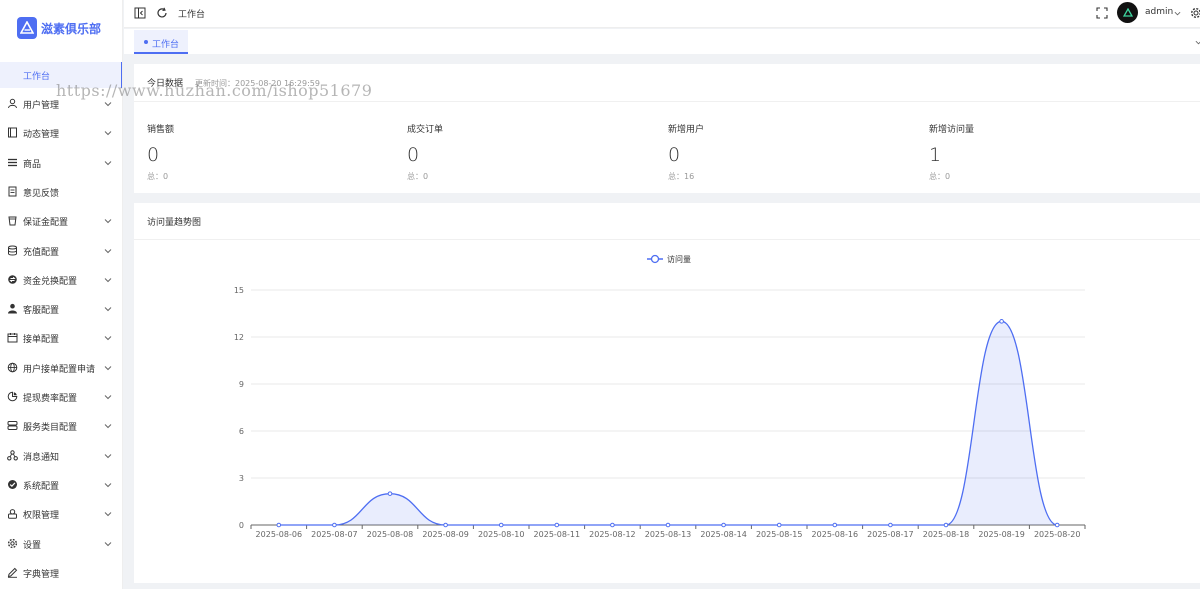 This screenshot has width=1200, height=589. What do you see at coordinates (12, 191) in the screenshot?
I see `document-icon` at bounding box center [12, 191].